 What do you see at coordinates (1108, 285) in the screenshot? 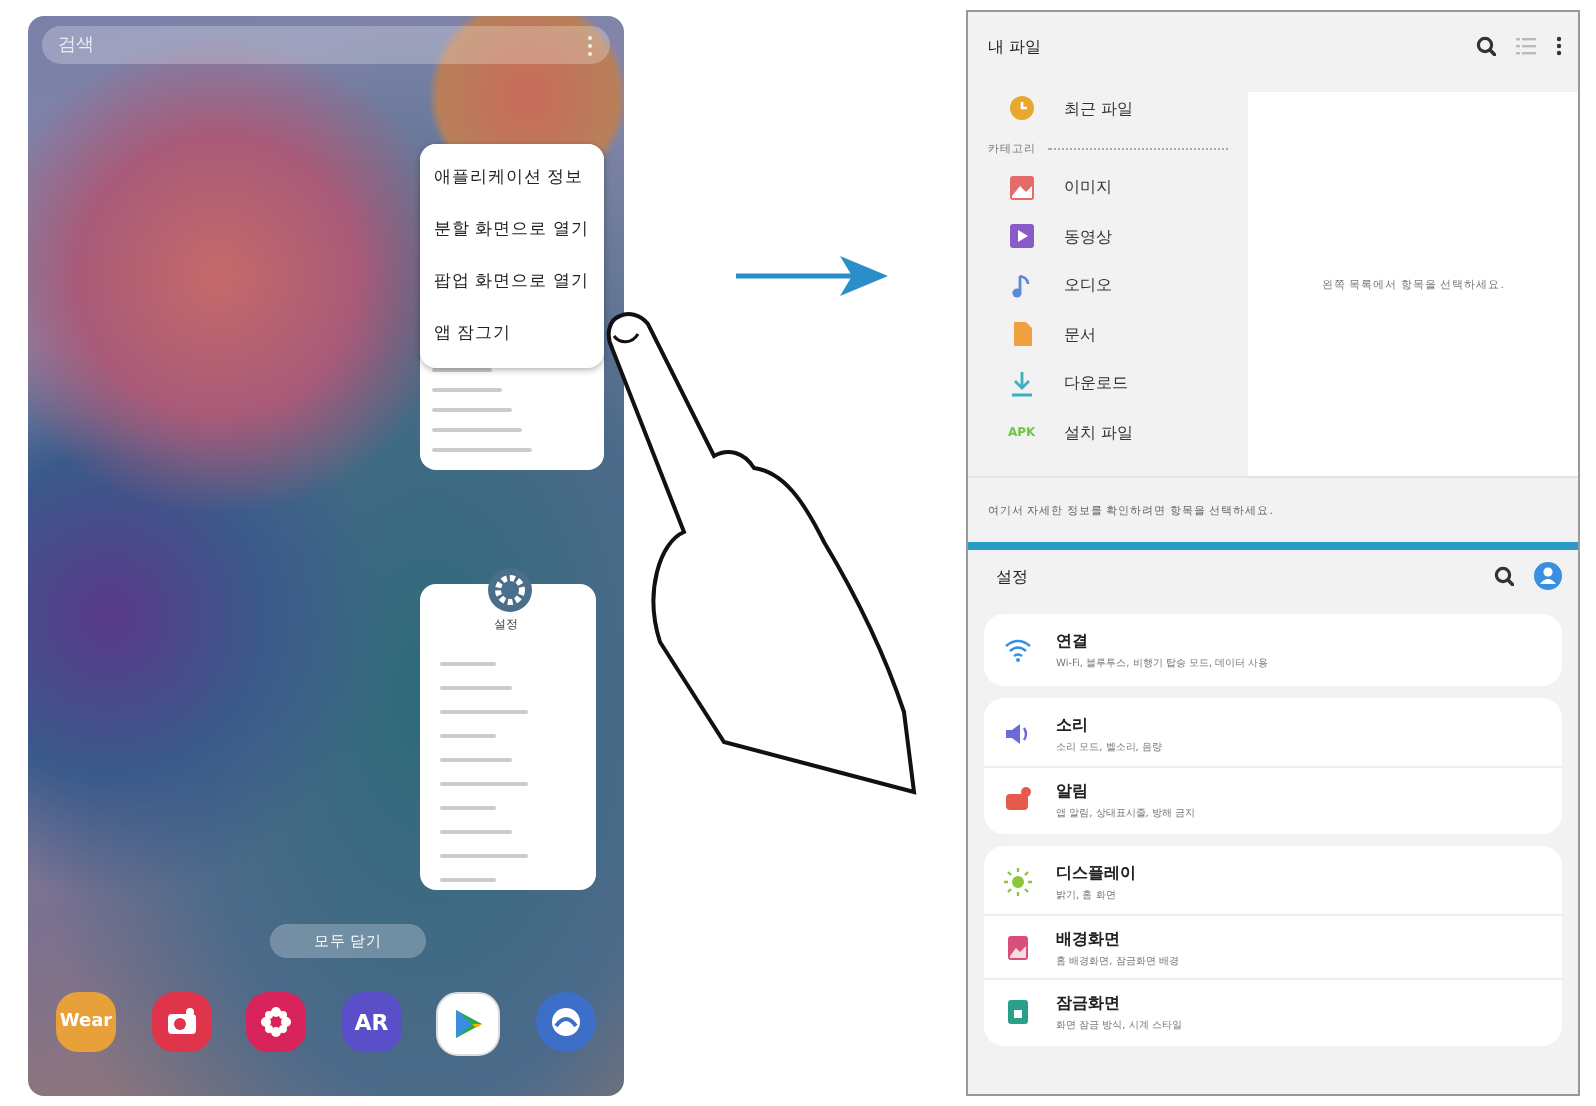
I see `category-item: 오디오` at bounding box center [1108, 285].